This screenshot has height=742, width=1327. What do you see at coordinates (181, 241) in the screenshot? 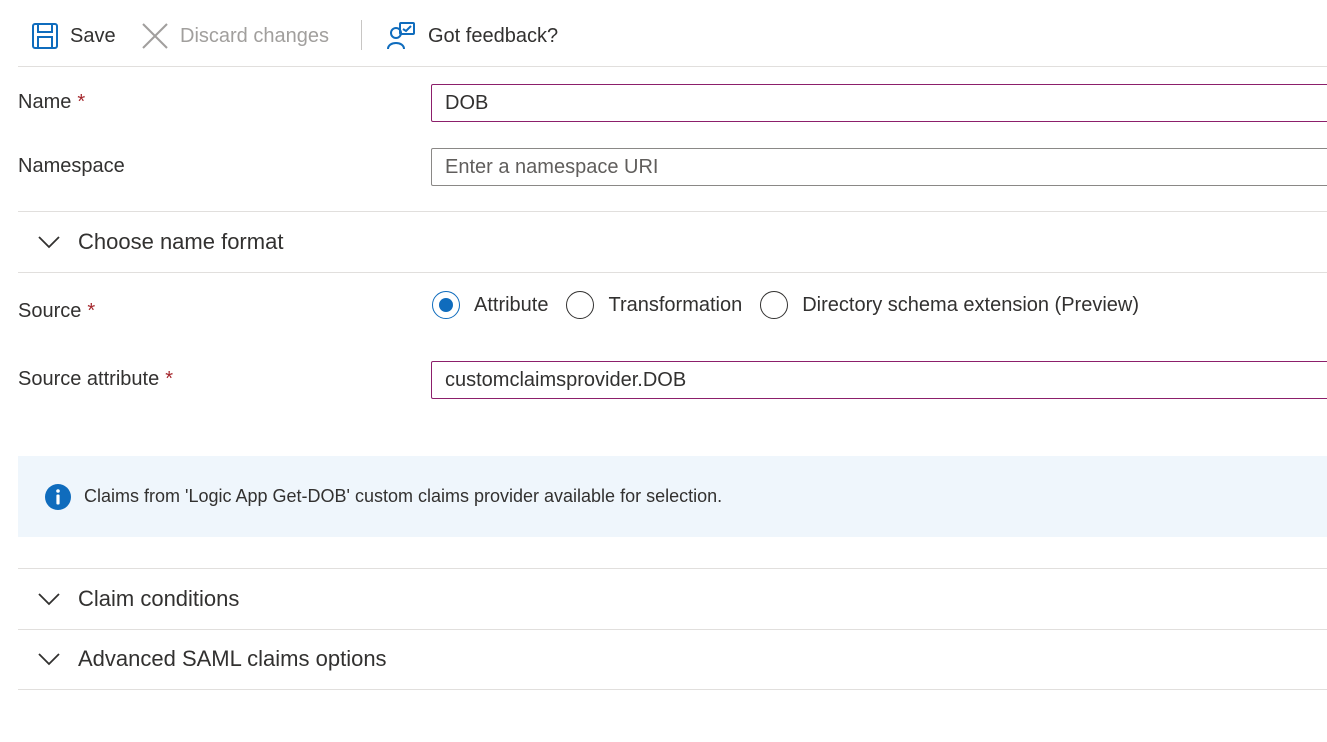
I see `choose-name-format-title: Choose name format` at bounding box center [181, 241].